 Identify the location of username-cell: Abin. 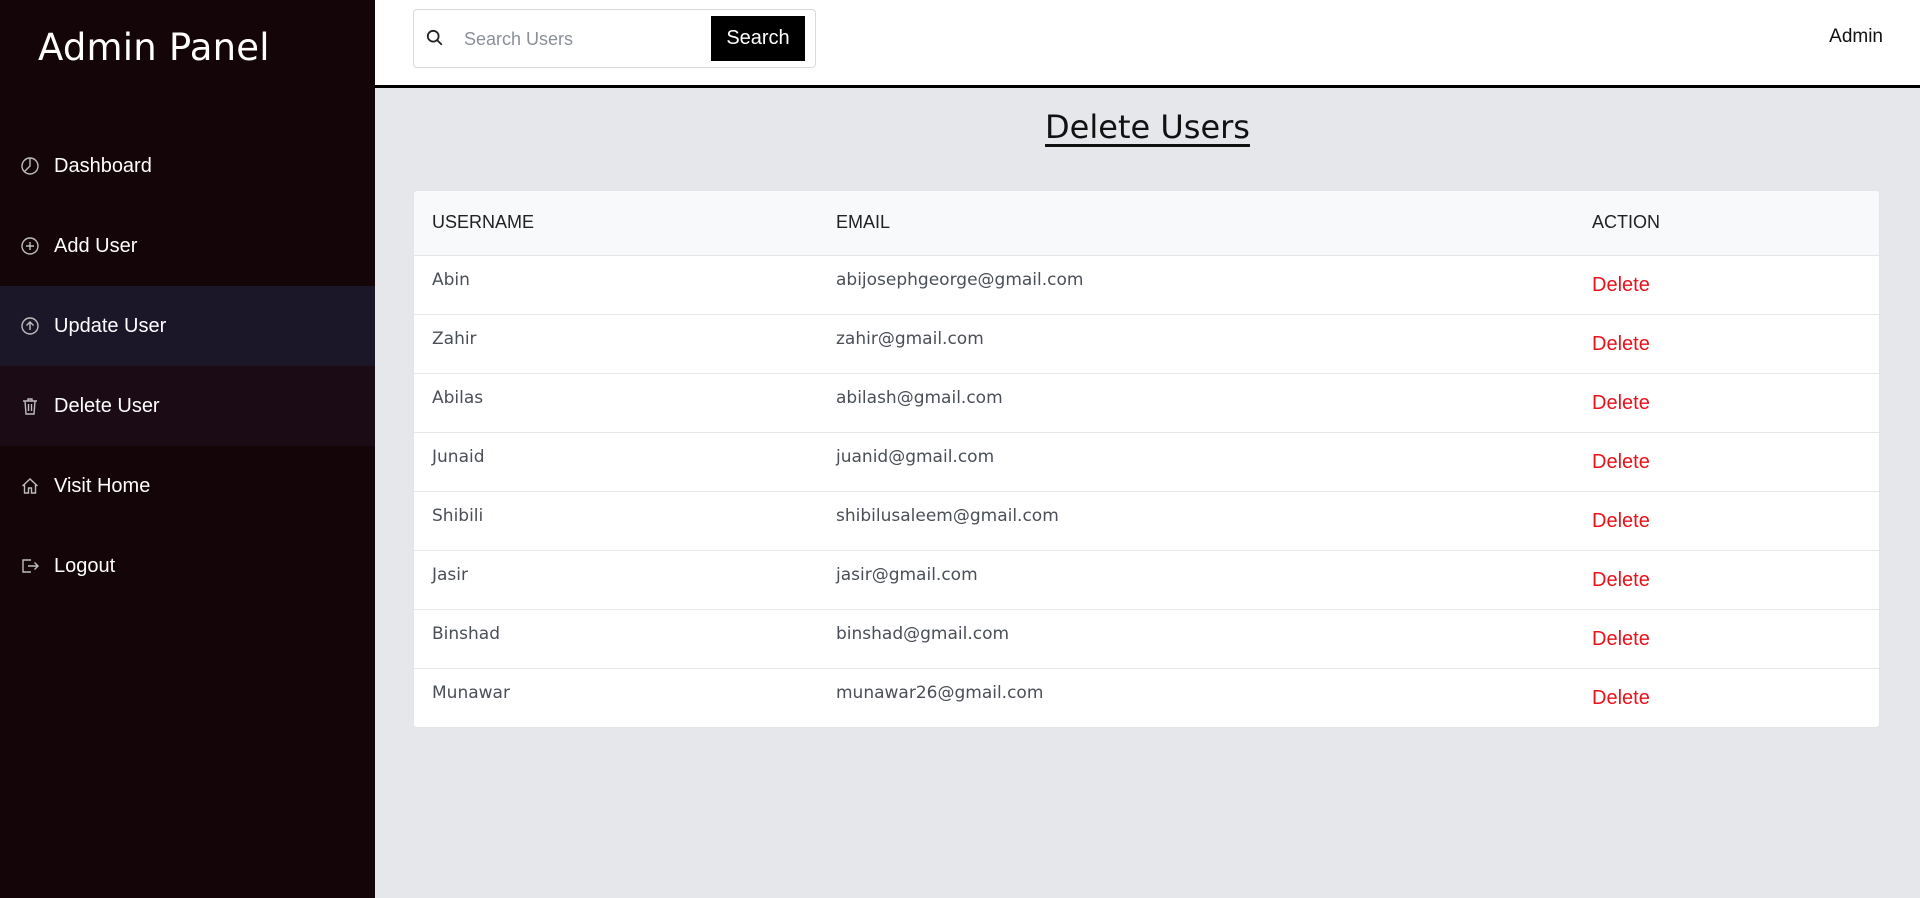
(451, 279).